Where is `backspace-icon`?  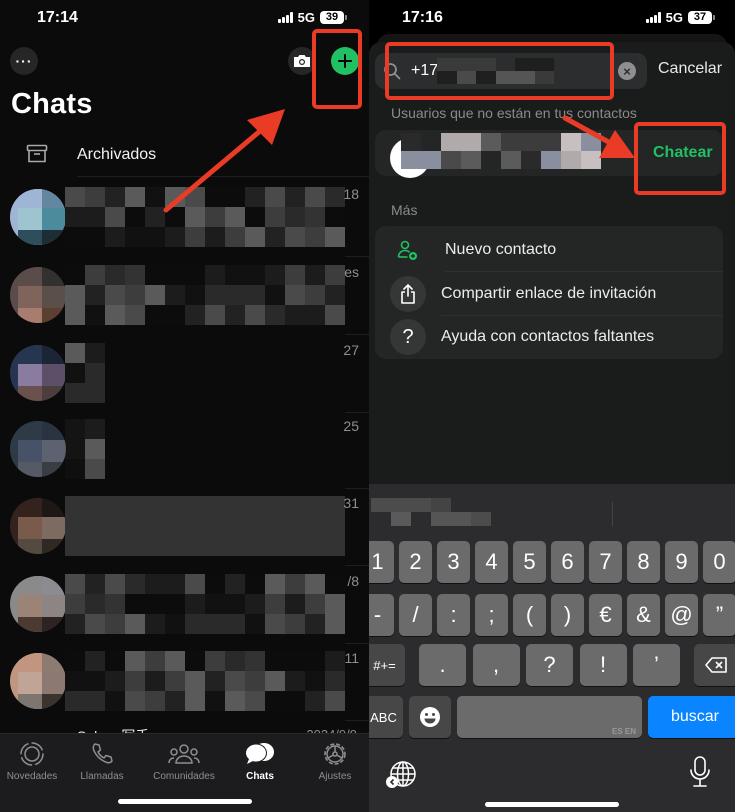 backspace-icon is located at coordinates (716, 665).